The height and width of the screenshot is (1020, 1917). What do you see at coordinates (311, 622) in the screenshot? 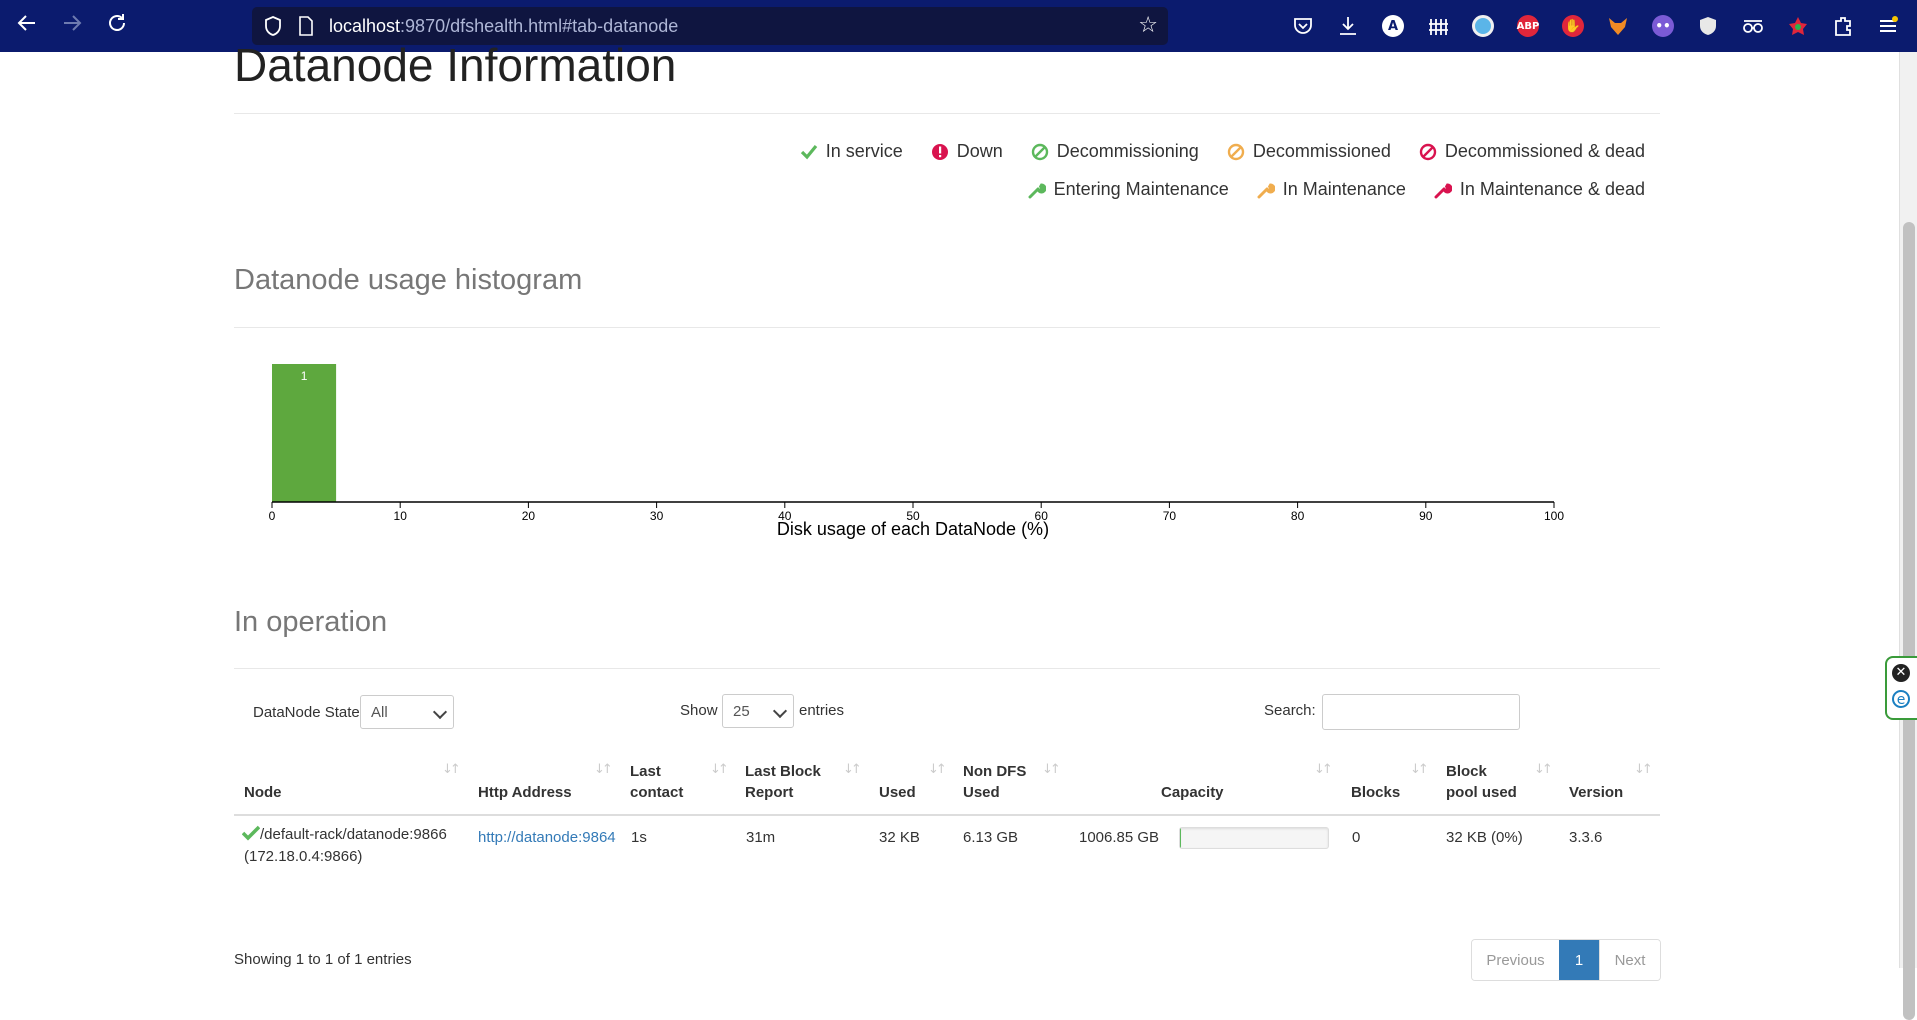
I see `operation-heading: In operation` at bounding box center [311, 622].